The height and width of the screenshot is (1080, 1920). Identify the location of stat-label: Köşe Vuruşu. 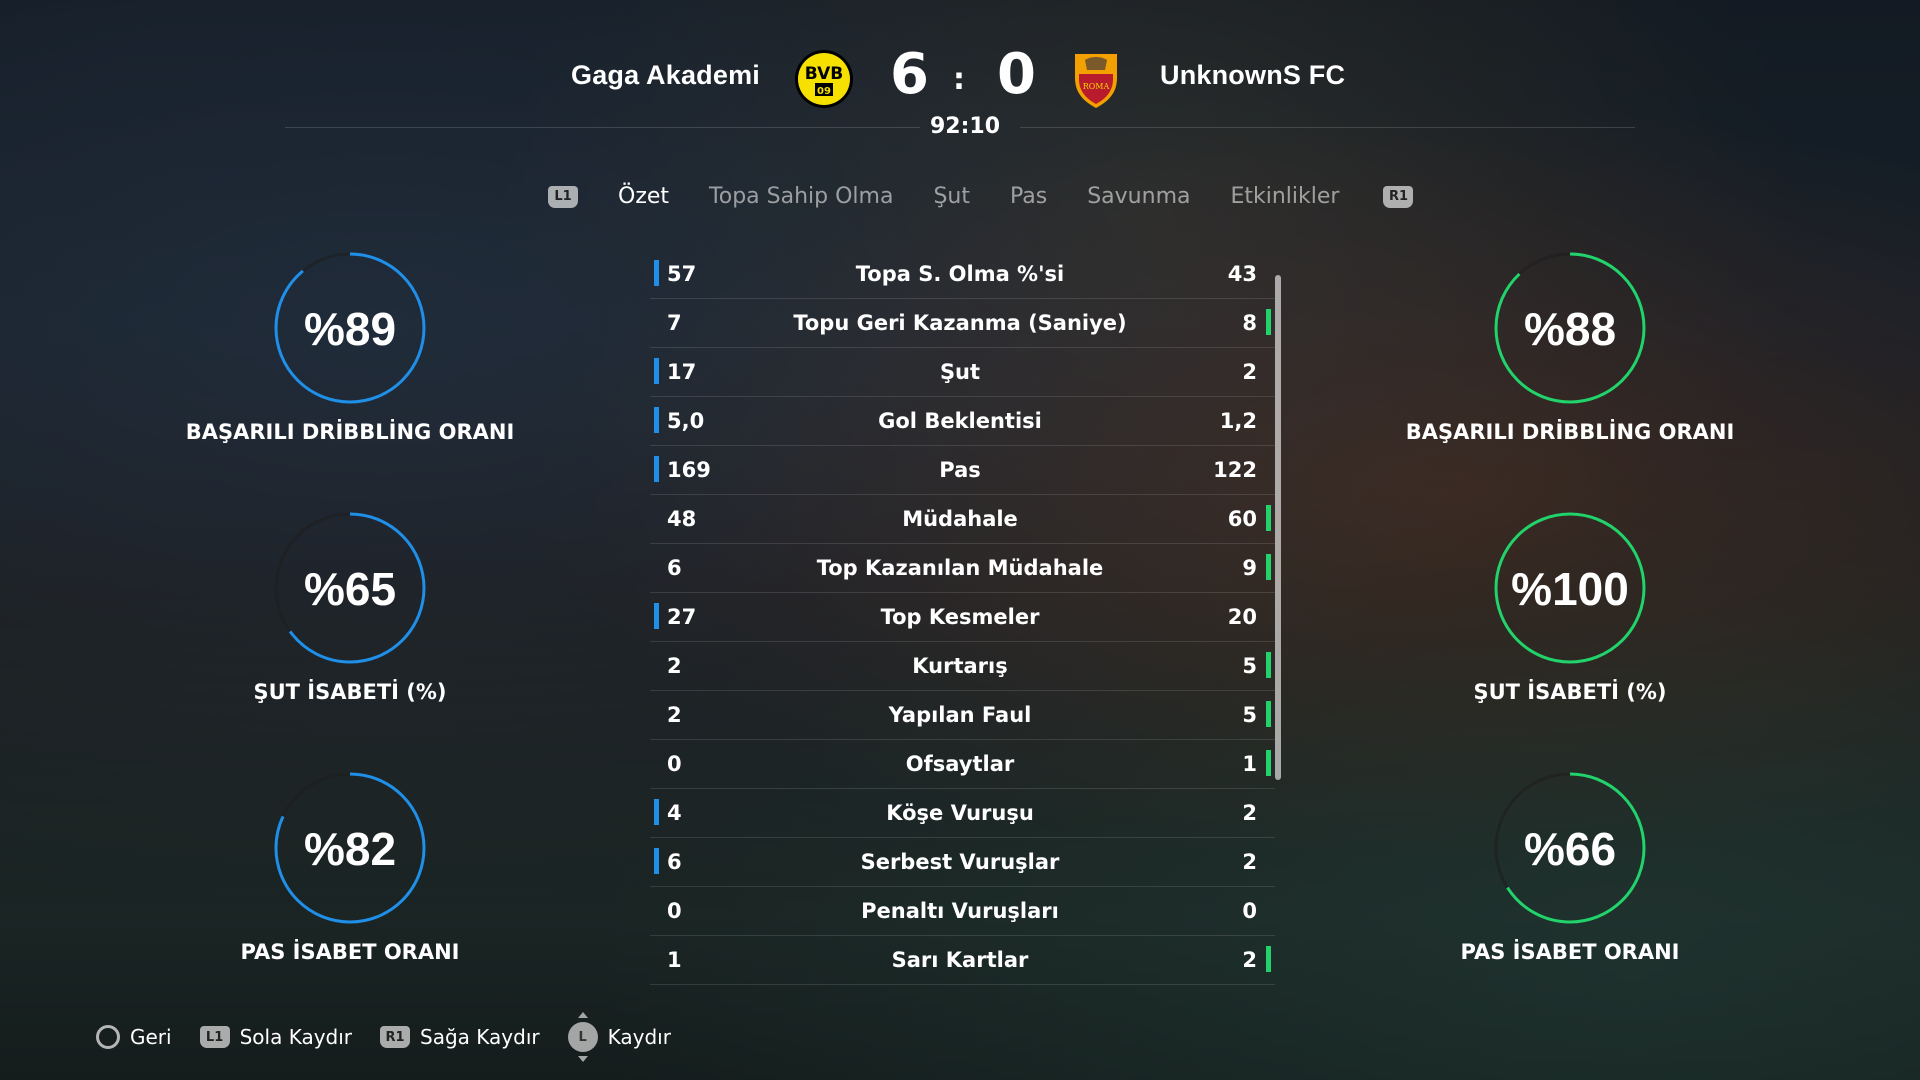
(960, 813).